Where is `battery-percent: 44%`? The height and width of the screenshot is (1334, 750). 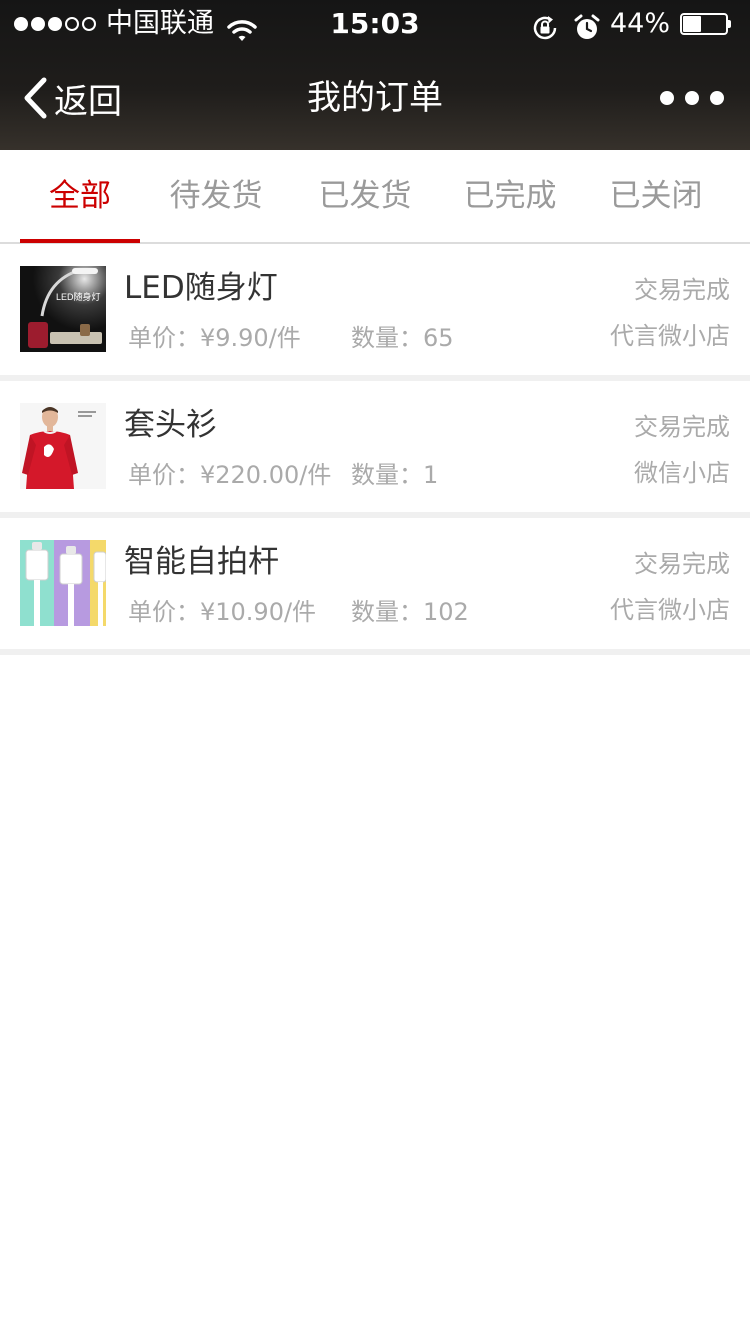 battery-percent: 44% is located at coordinates (640, 23).